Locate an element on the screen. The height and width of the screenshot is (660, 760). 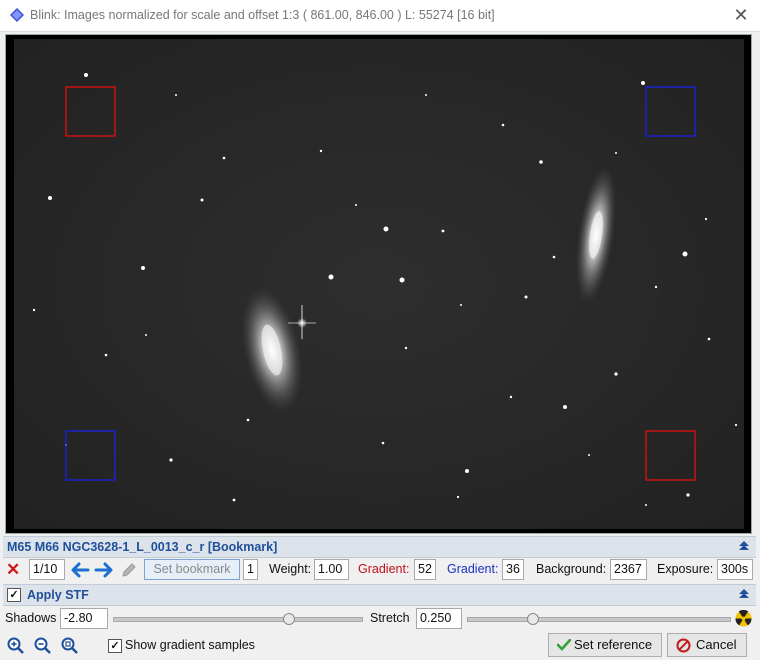
next-arrow-icon is located at coordinates (104, 570).